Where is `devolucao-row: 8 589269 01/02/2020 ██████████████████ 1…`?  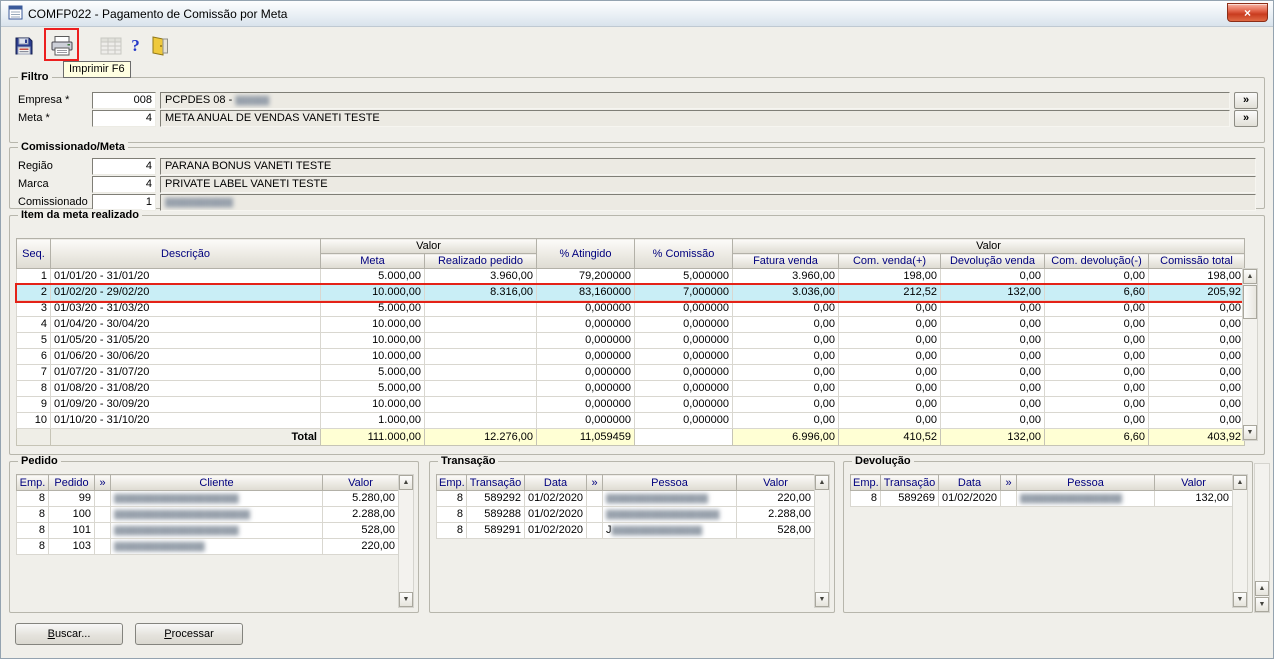 devolucao-row: 8 589269 01/02/2020 ██████████████████ 1… is located at coordinates (1041, 498).